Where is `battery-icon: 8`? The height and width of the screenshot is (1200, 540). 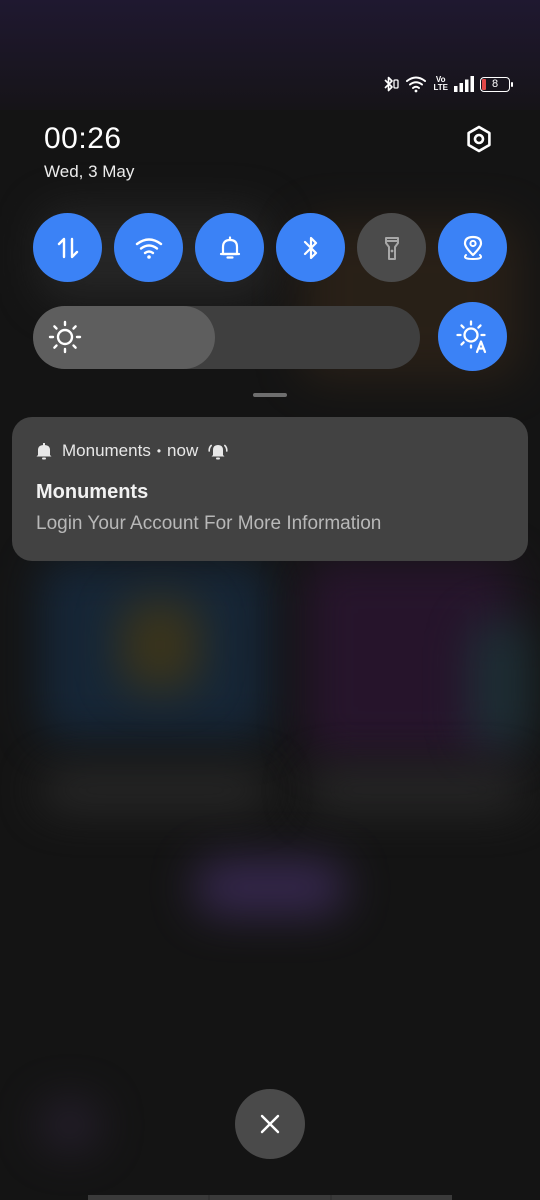 battery-icon: 8 is located at coordinates (496, 84).